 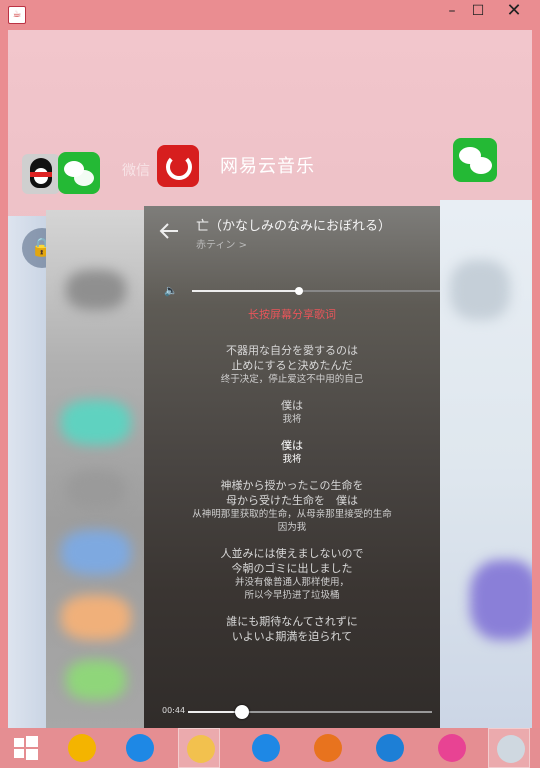 I want to click on lyric-translation: 因为我, so click(x=292, y=527).